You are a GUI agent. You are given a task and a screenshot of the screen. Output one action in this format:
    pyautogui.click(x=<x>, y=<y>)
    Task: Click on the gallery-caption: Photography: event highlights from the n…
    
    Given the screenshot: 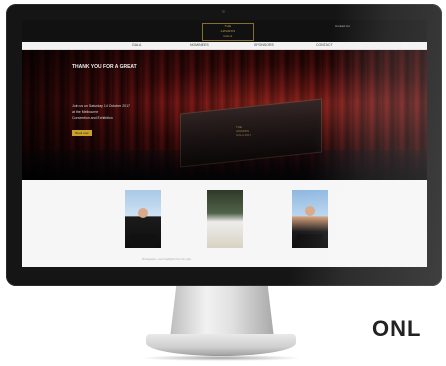 What is the action you would take?
    pyautogui.click(x=166, y=259)
    